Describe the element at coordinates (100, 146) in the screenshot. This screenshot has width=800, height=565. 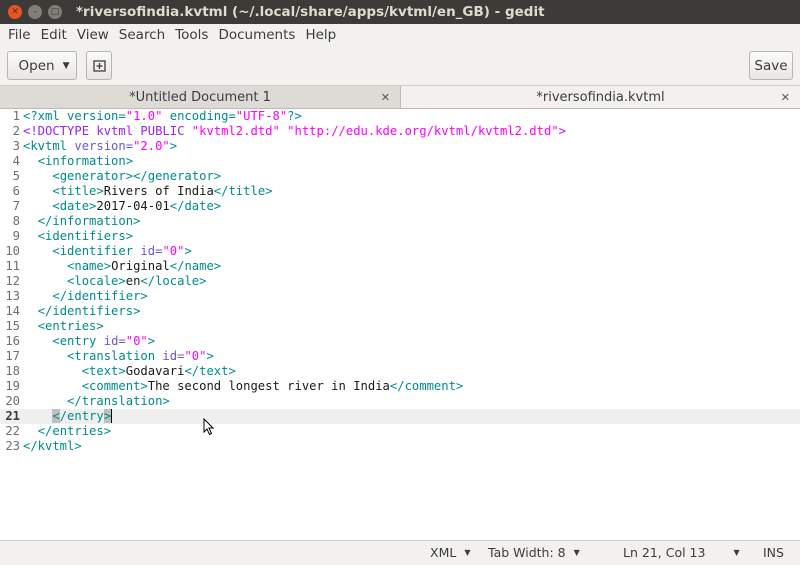
I see `code-text: <kvtml version="2.0">` at that location.